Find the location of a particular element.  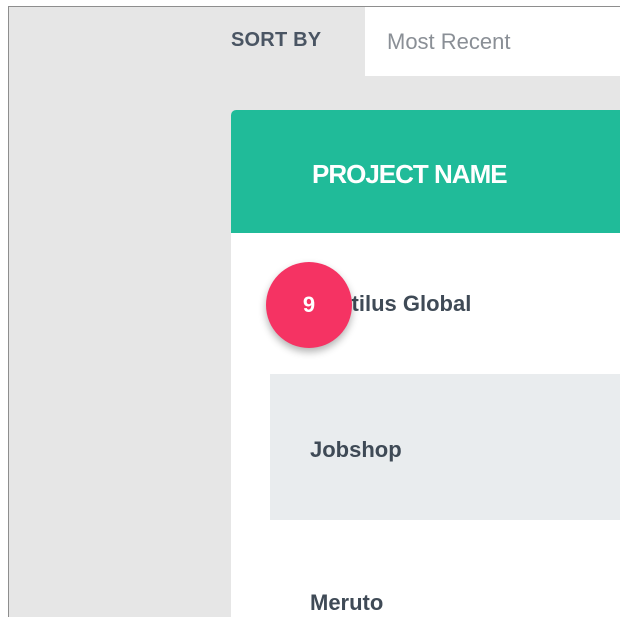

sort-by-label: SORT BY is located at coordinates (276, 40).